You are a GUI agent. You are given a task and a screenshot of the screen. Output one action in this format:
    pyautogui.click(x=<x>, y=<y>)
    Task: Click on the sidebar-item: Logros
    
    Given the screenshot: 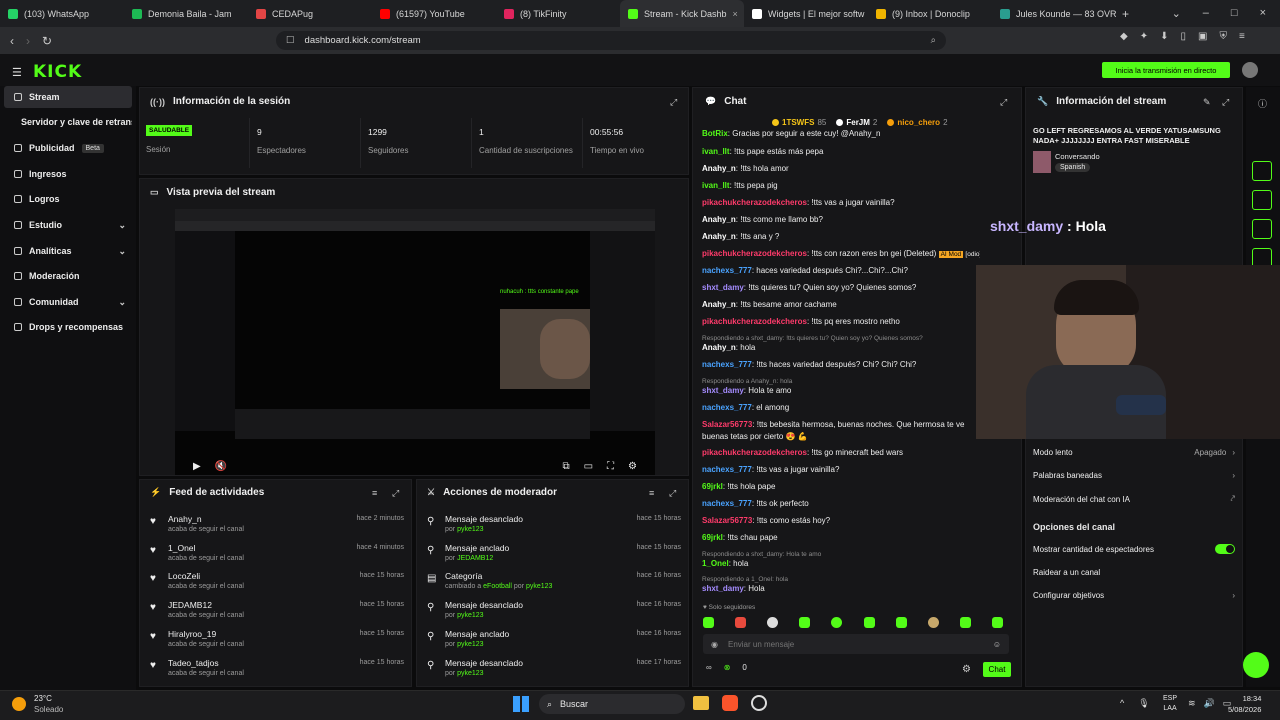 What is the action you would take?
    pyautogui.click(x=68, y=199)
    